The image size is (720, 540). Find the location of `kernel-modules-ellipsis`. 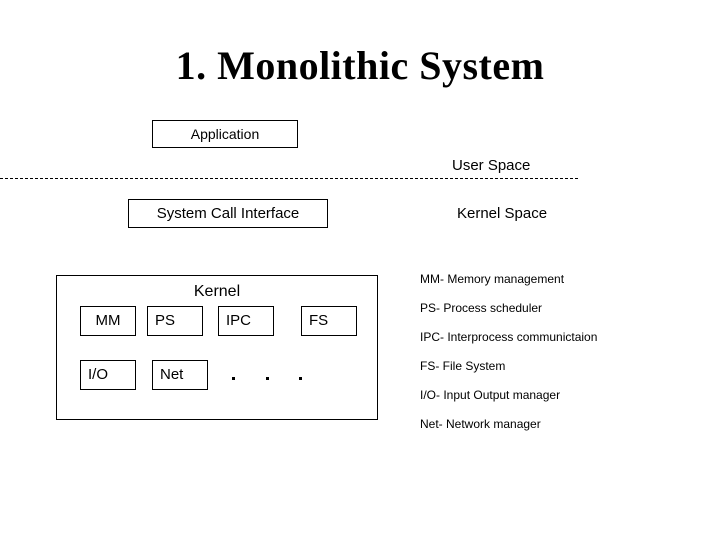

kernel-modules-ellipsis is located at coordinates (267, 378).